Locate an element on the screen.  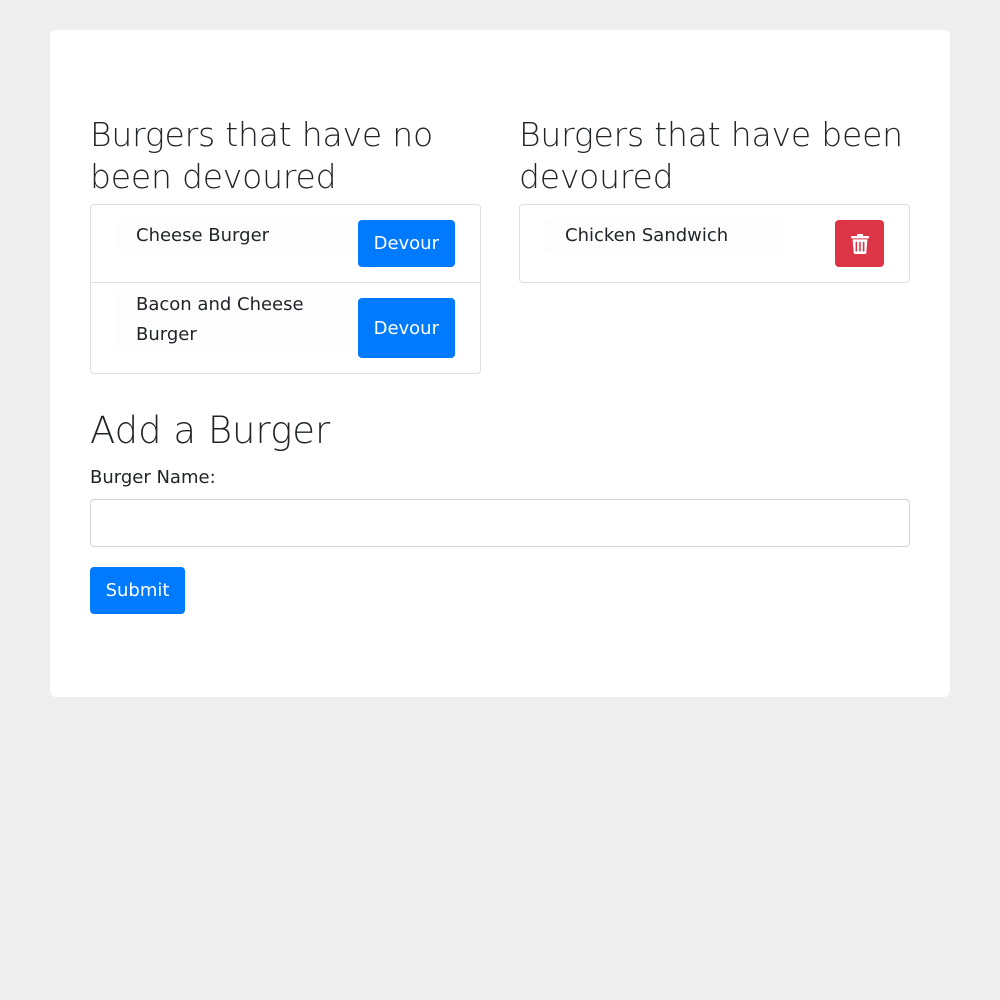
devoured-list: Chicken Sandwich is located at coordinates (714, 243).